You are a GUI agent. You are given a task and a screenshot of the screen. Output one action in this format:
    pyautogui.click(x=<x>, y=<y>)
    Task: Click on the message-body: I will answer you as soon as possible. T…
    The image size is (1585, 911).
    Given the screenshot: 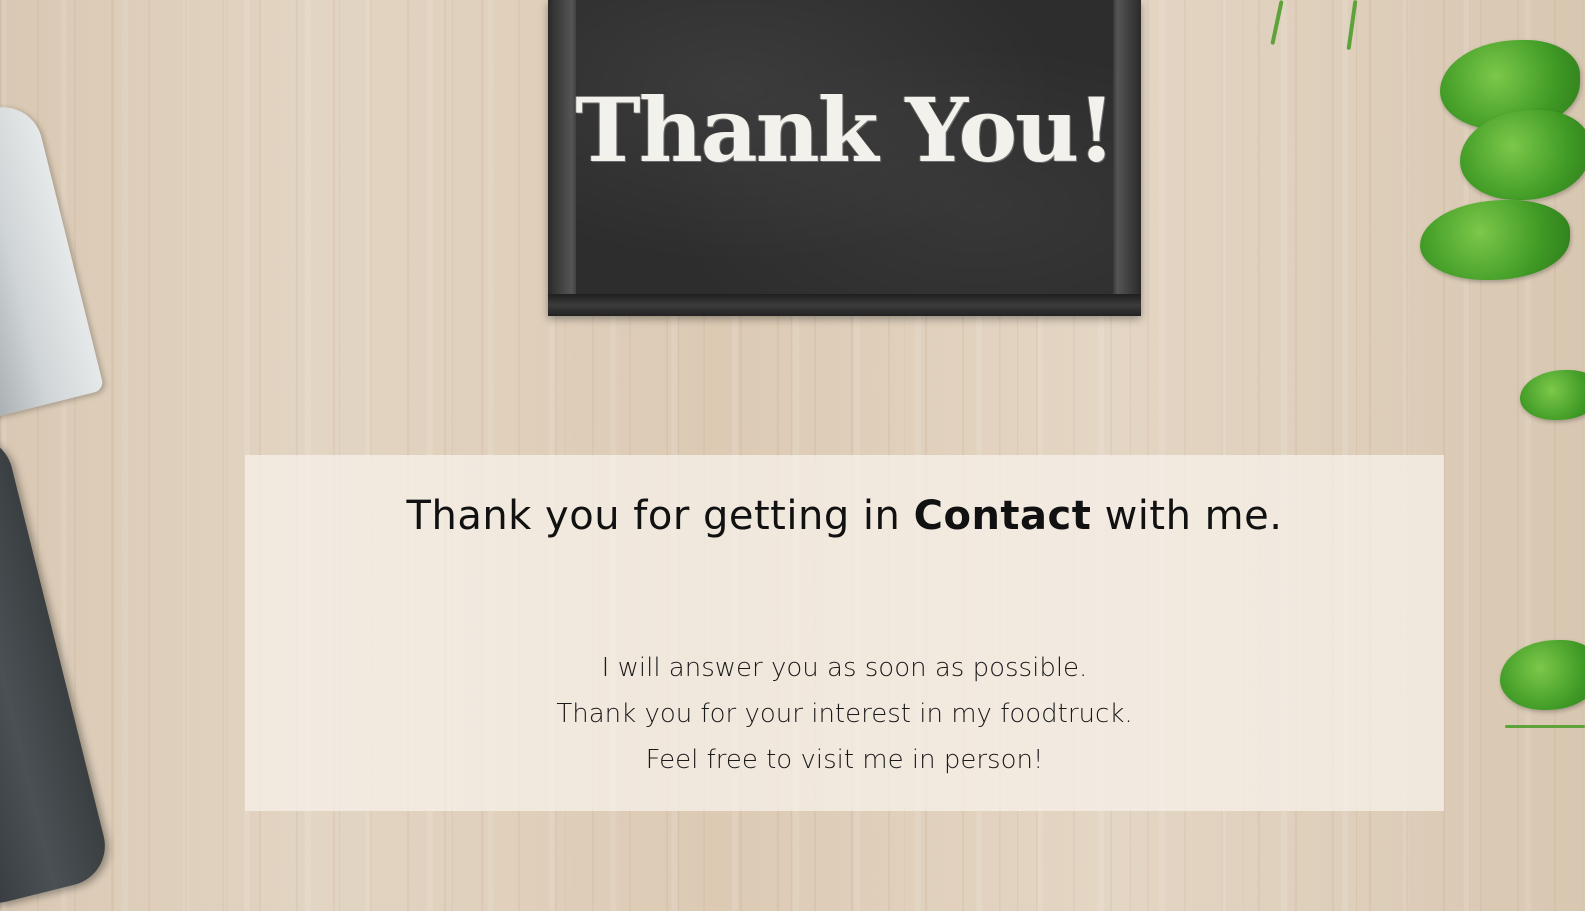 What is the action you would take?
    pyautogui.click(x=844, y=714)
    